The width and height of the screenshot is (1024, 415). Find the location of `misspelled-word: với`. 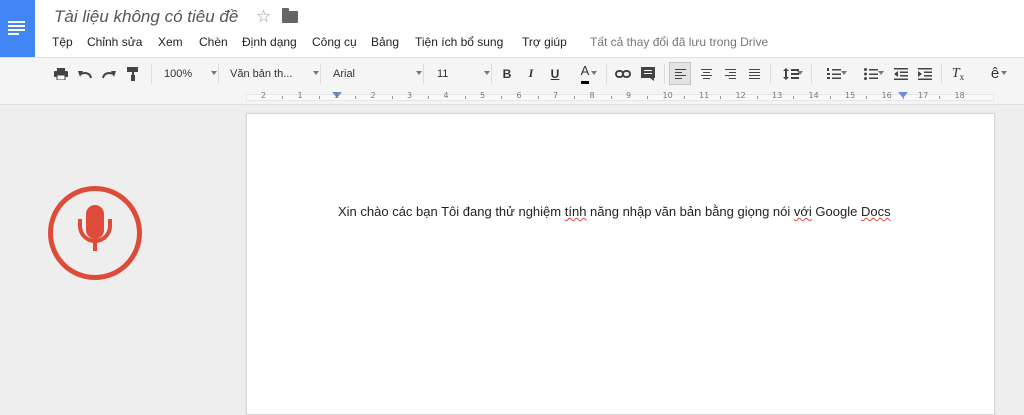

misspelled-word: với is located at coordinates (803, 211).